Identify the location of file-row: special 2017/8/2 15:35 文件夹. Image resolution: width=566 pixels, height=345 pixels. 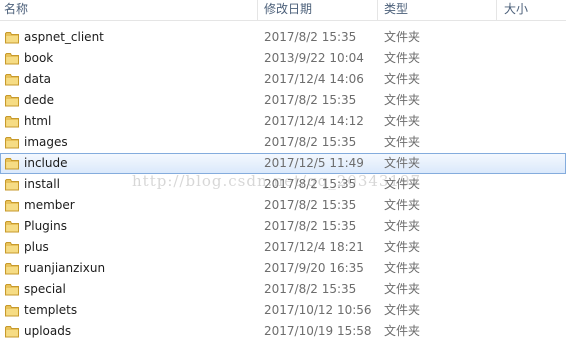
(283, 289).